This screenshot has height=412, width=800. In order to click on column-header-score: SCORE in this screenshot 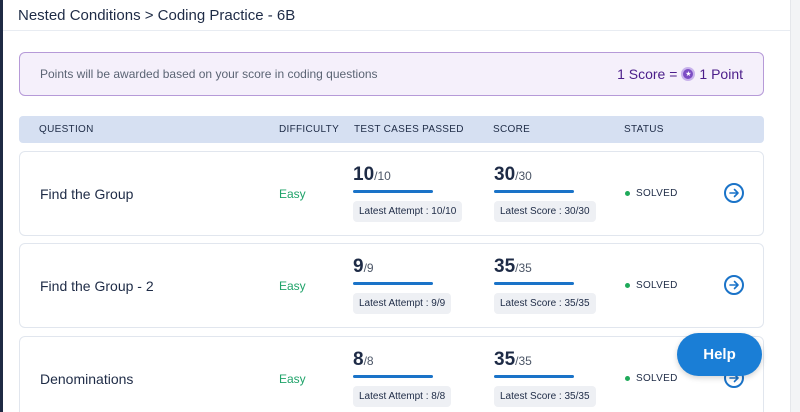, I will do `click(512, 129)`.